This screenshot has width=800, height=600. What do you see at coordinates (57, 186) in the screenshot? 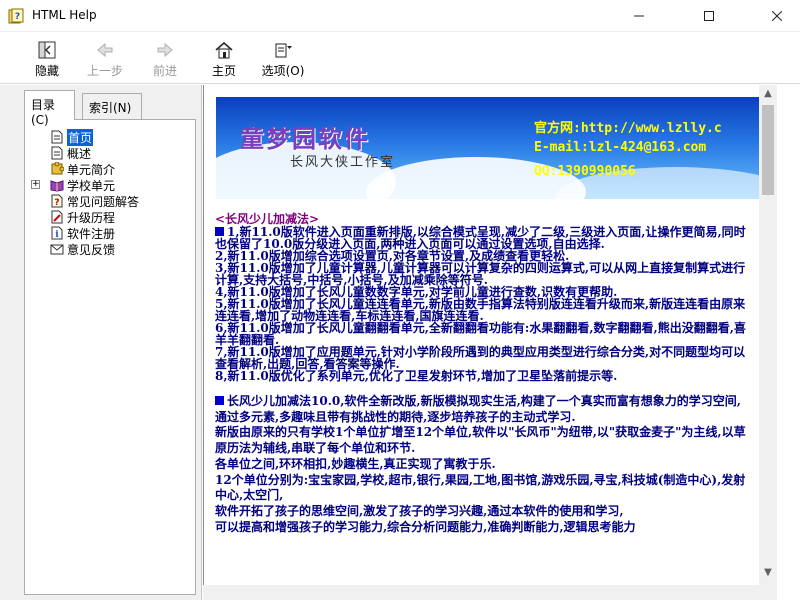
I see `book-icon` at bounding box center [57, 186].